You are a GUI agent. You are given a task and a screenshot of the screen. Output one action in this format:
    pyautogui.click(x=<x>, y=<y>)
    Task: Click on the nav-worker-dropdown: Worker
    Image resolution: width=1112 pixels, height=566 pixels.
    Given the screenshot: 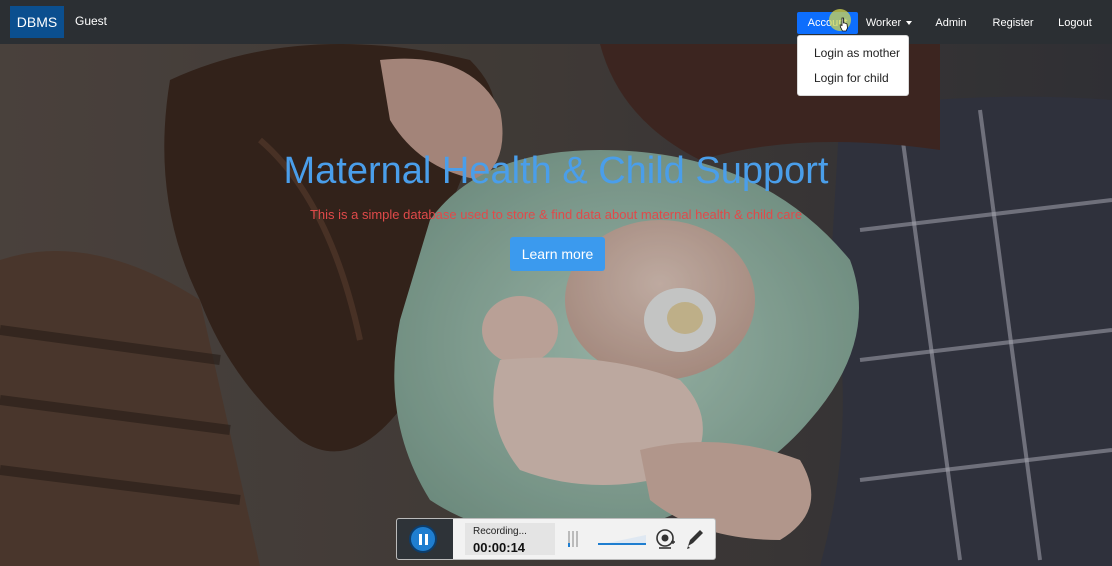 What is the action you would take?
    pyautogui.click(x=889, y=23)
    